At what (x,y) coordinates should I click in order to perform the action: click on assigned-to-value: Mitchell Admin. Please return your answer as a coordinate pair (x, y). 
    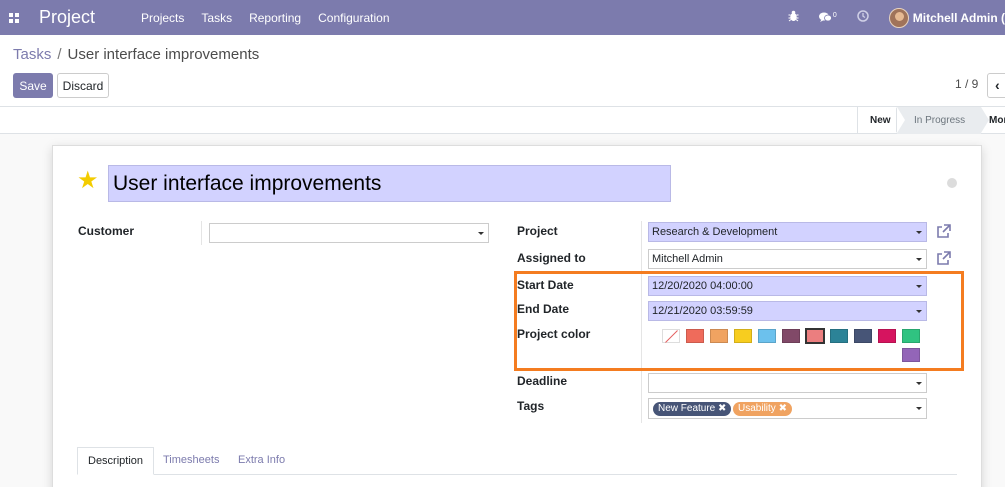
    Looking at the image, I should click on (687, 259).